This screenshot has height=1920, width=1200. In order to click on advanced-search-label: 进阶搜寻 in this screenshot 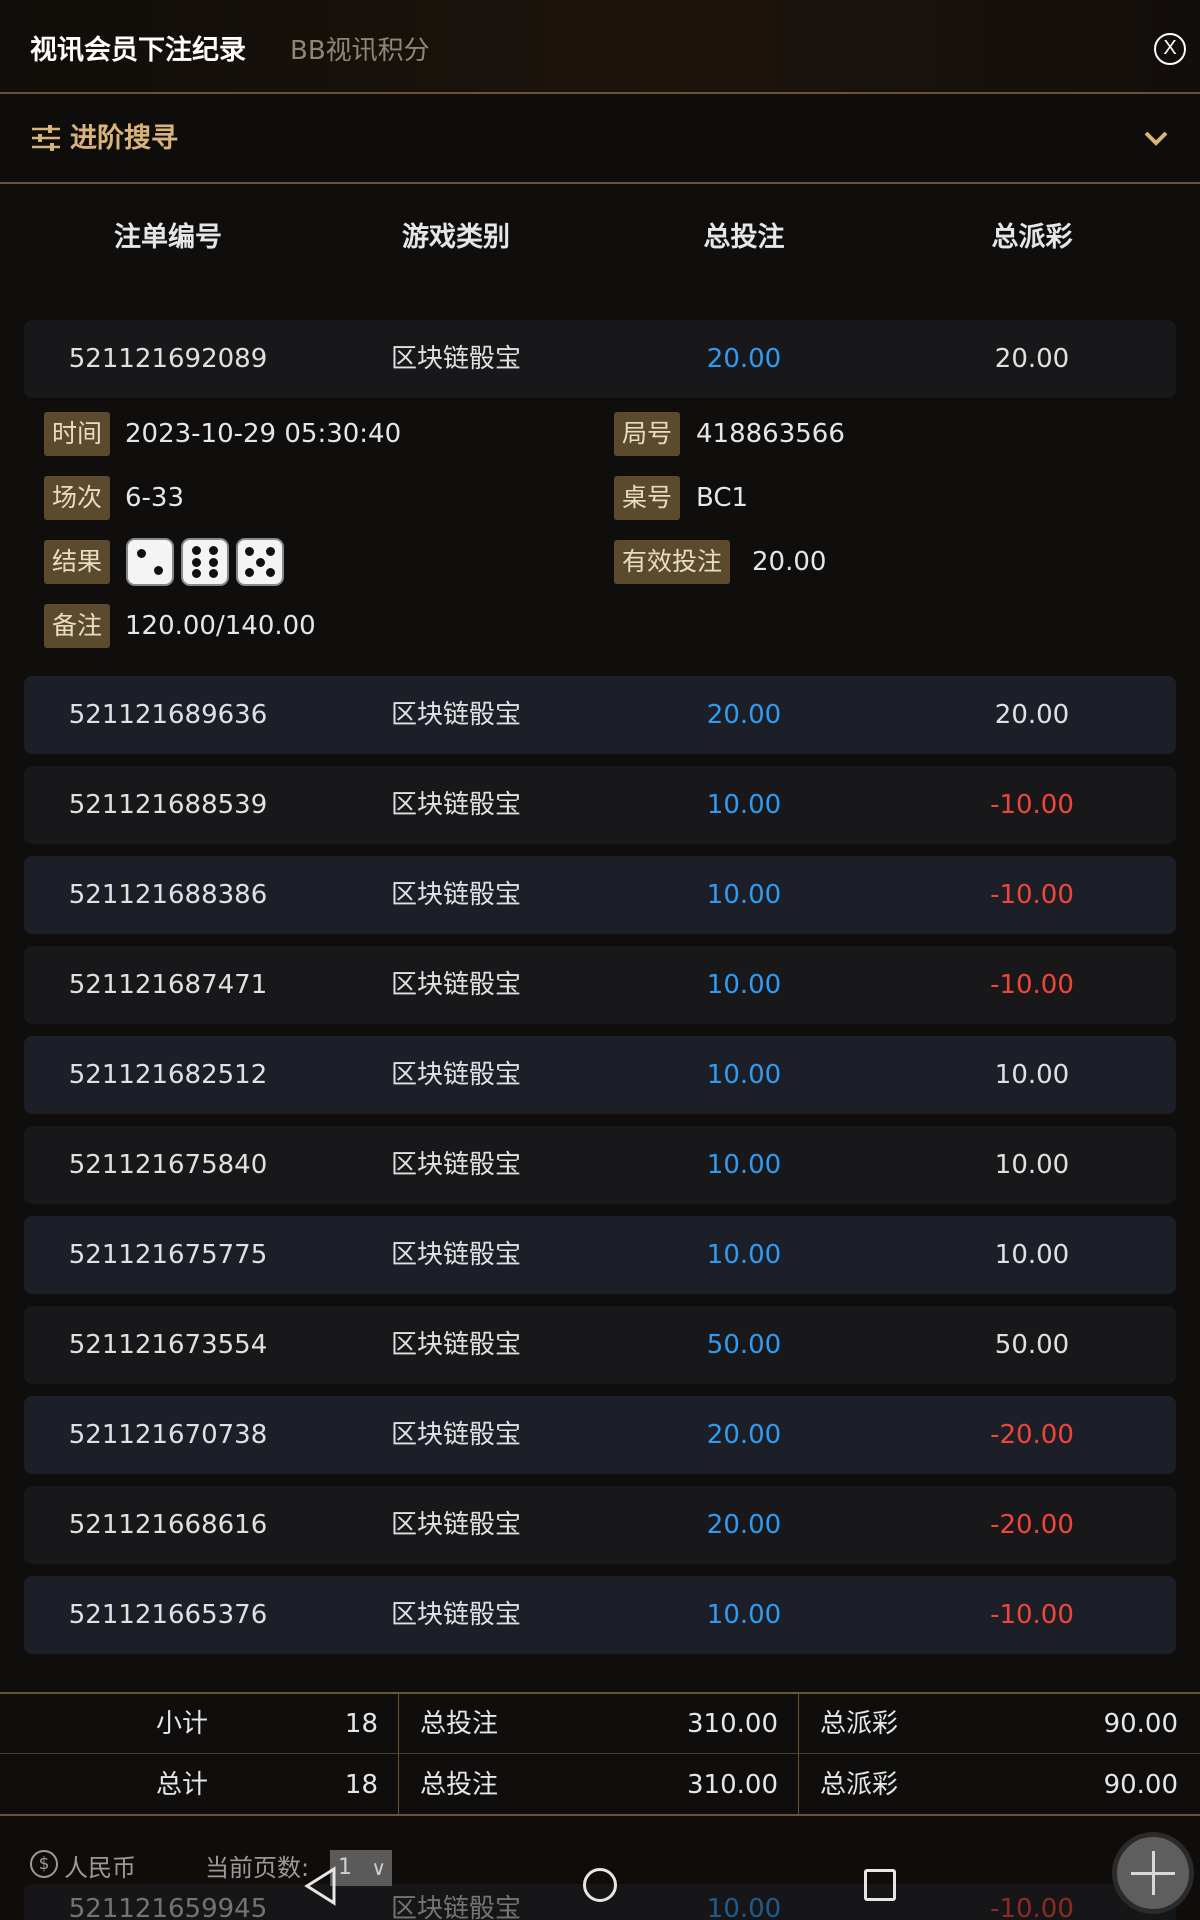, I will do `click(124, 138)`.